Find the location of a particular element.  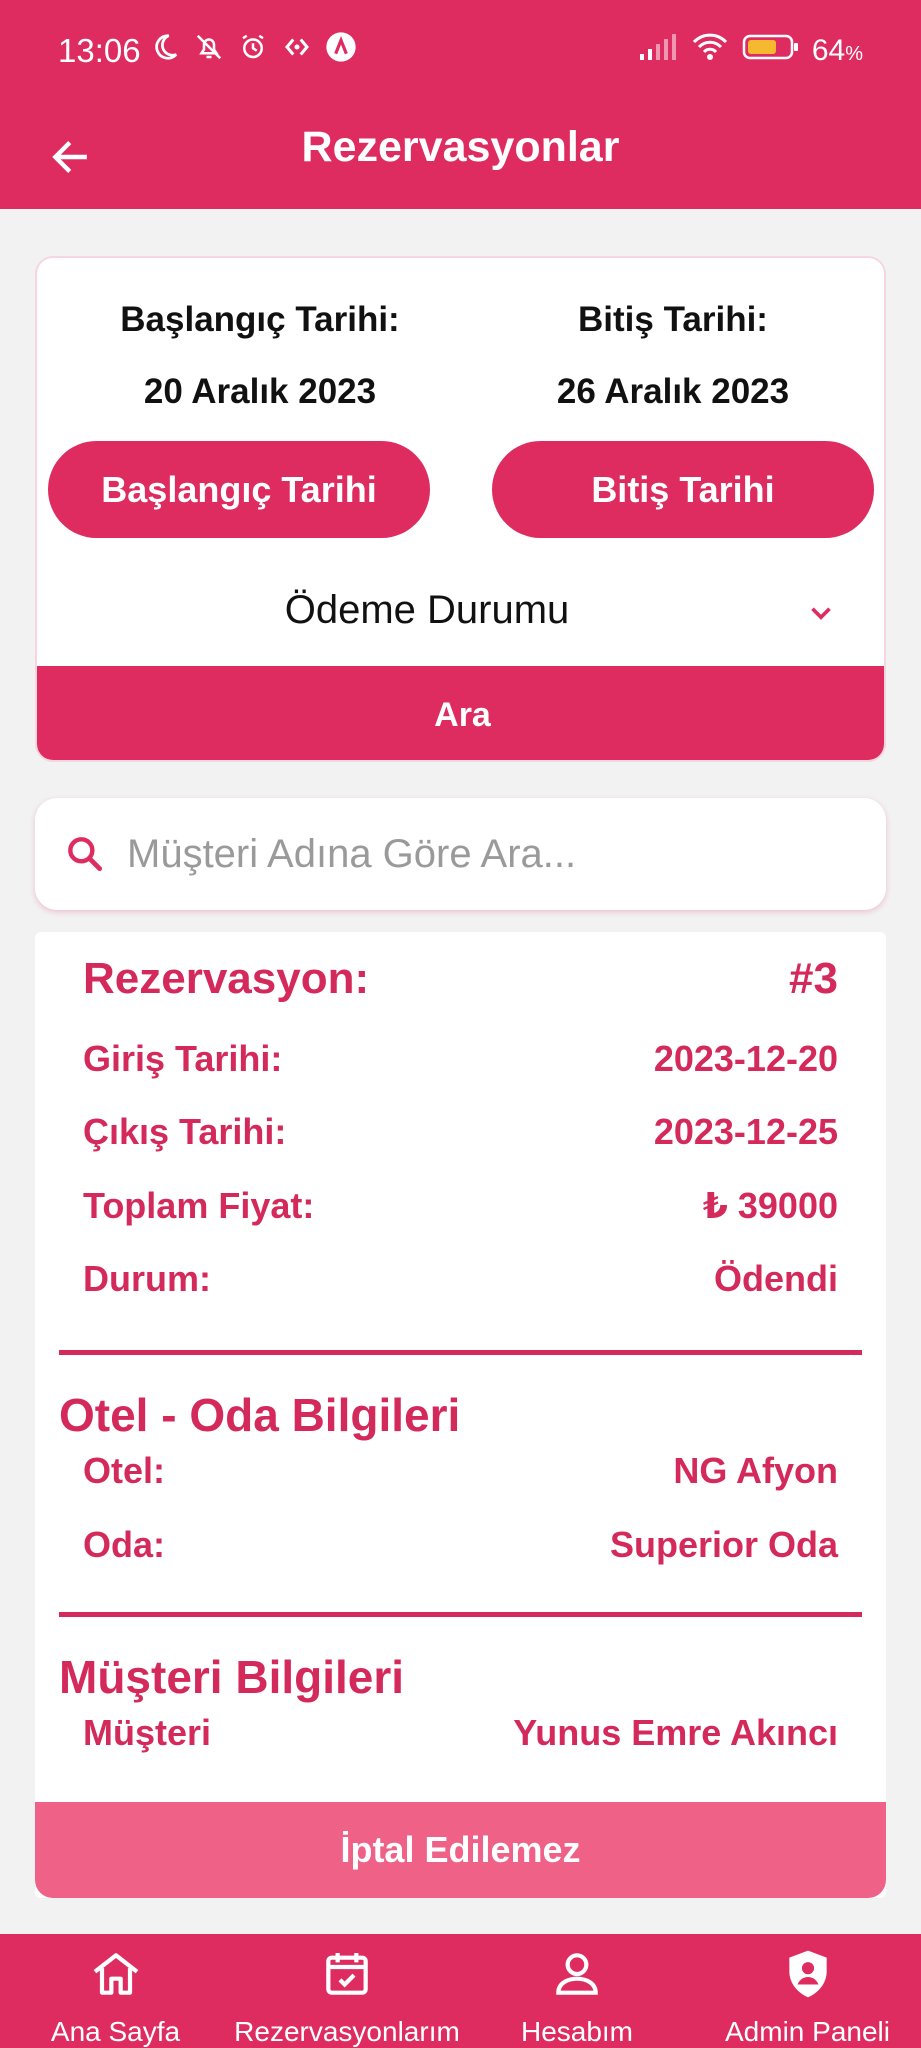

start-date-label: Başlangıç Tarihi: is located at coordinates (260, 319).